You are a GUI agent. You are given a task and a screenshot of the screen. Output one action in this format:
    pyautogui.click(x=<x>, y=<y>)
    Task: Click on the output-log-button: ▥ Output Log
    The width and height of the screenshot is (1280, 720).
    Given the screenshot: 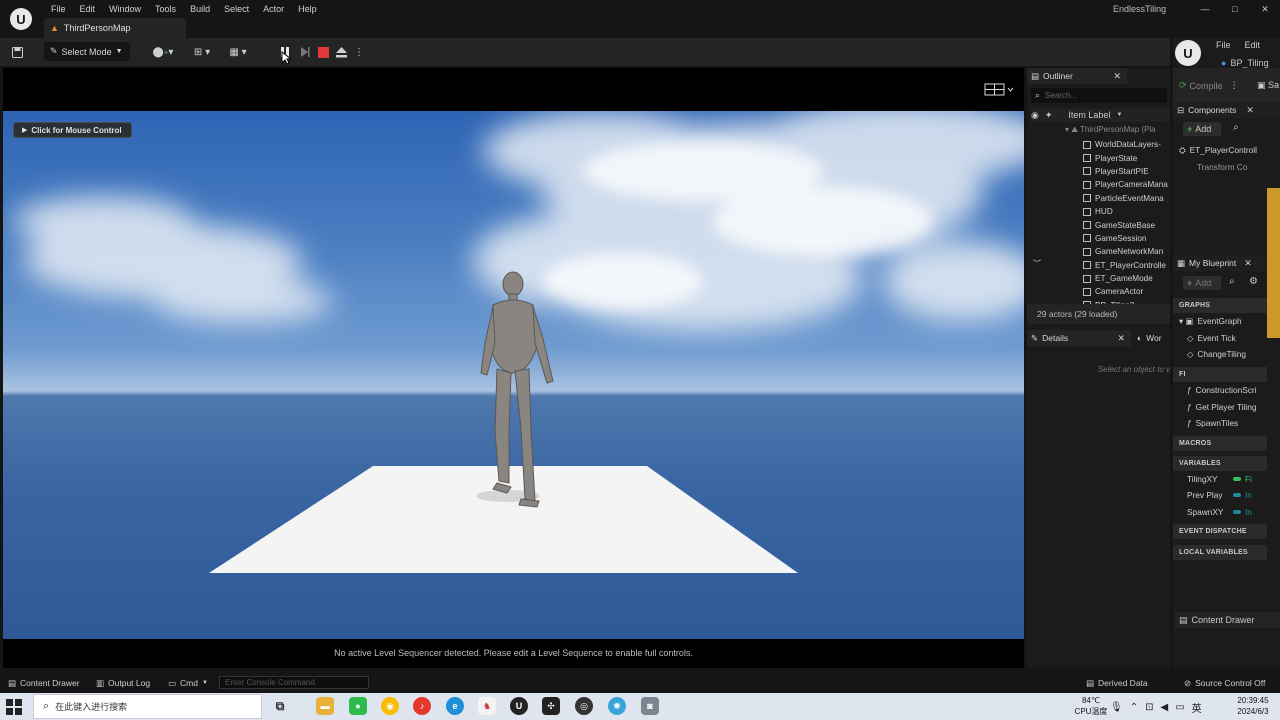 What is the action you would take?
    pyautogui.click(x=123, y=683)
    